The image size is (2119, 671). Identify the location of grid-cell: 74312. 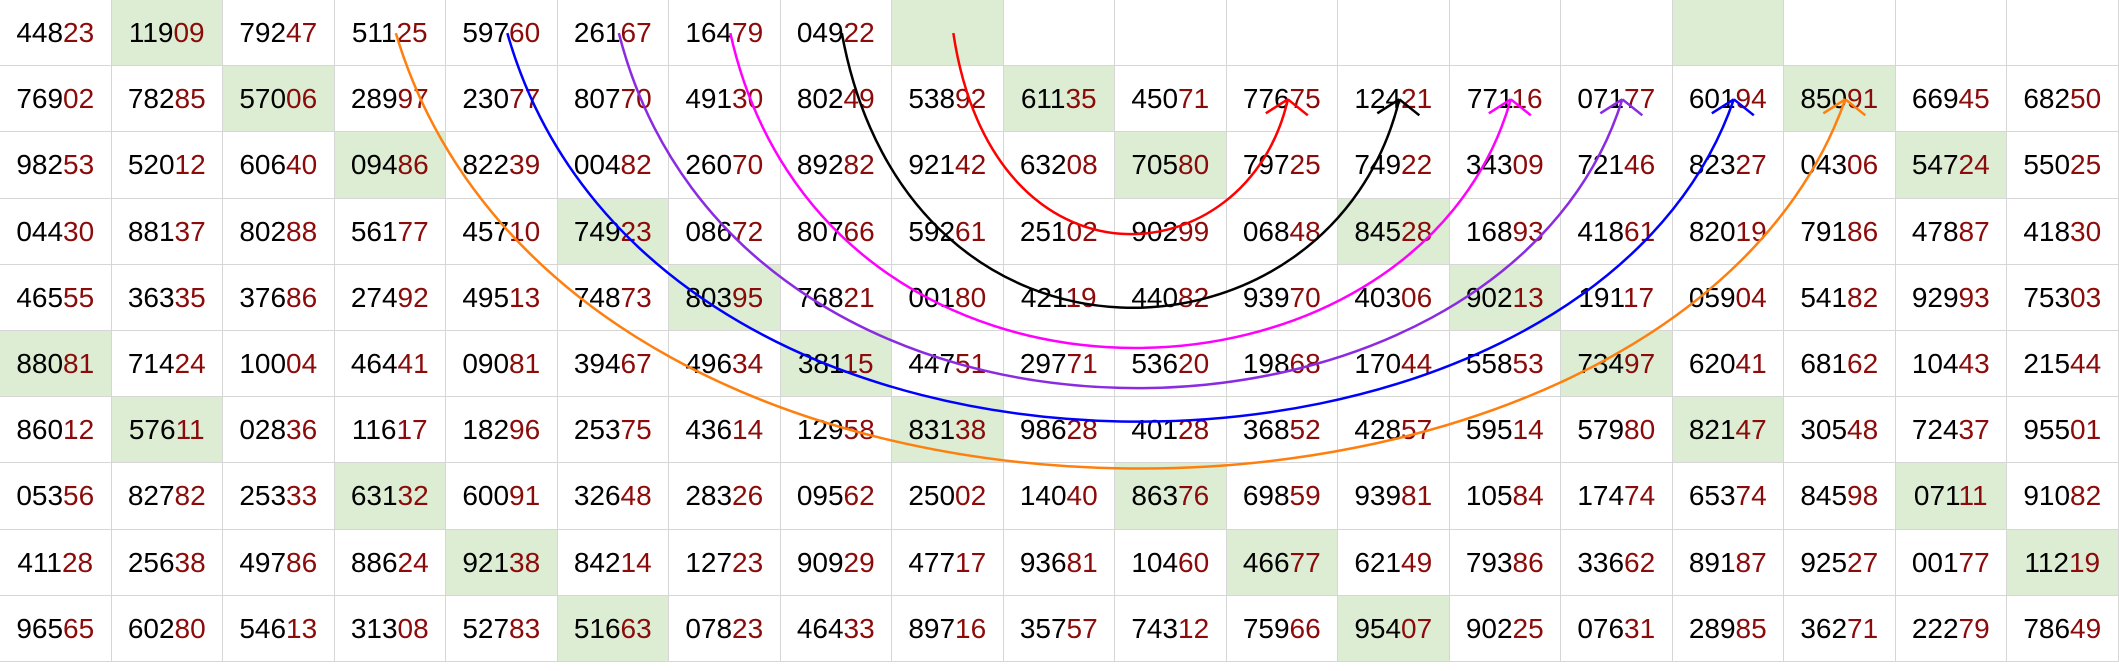
(1171, 628).